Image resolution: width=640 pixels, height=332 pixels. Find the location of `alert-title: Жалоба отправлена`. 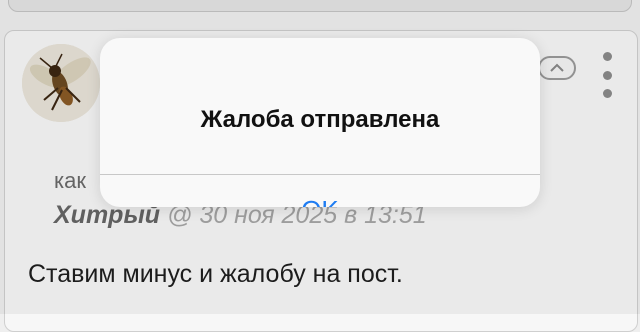

alert-title: Жалоба отправлена is located at coordinates (320, 119).